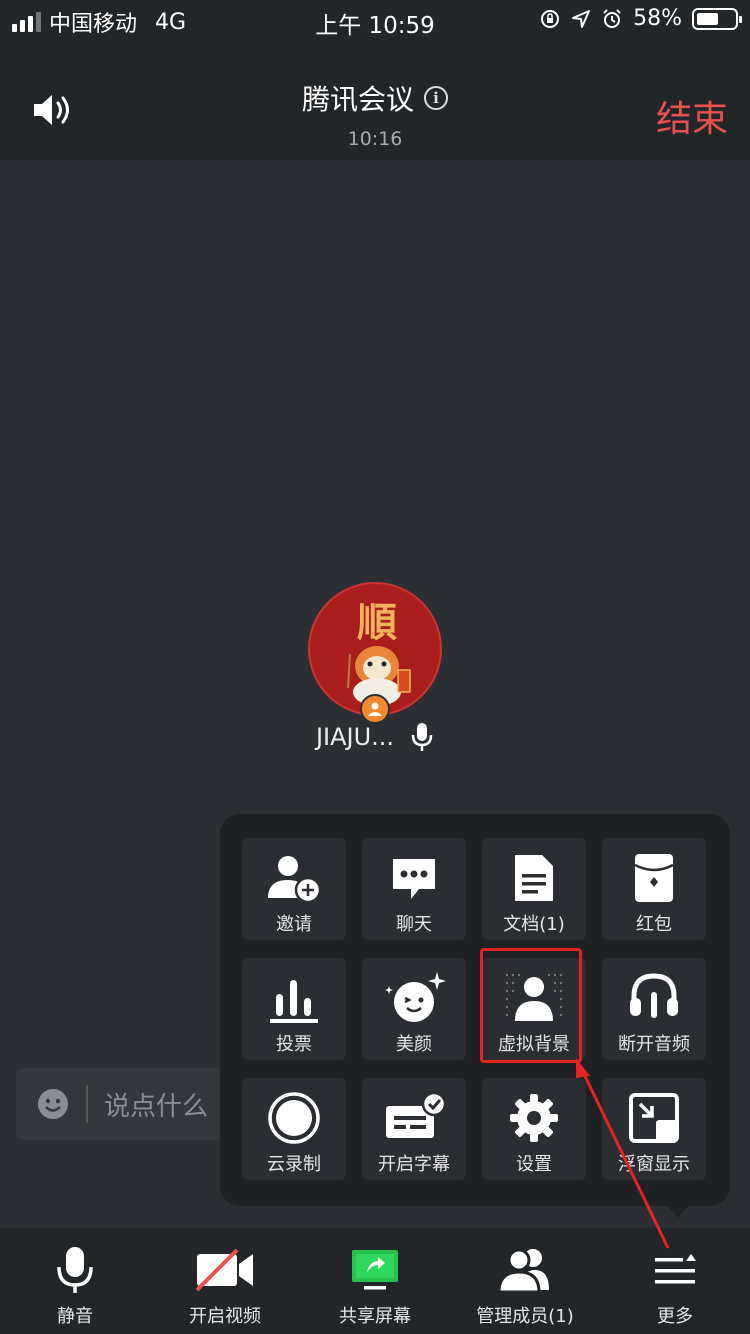 The image size is (750, 1334). I want to click on settings-button: 设置, so click(534, 1129).